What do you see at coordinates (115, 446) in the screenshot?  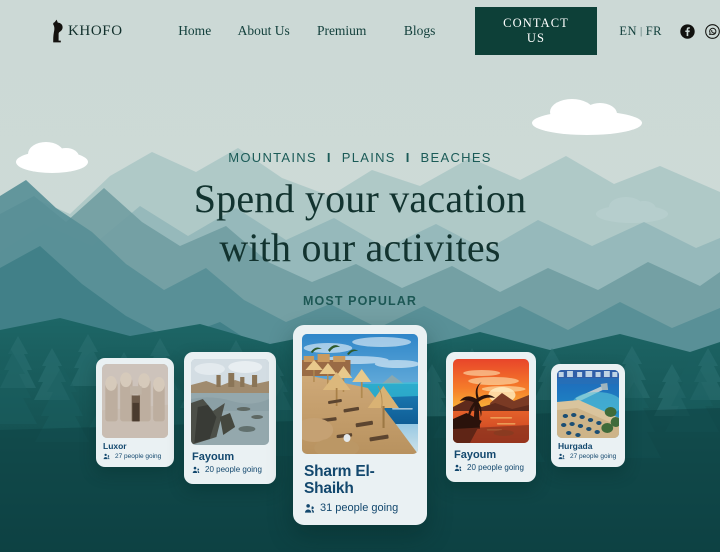 I see `card-luxor-title: Luxor` at bounding box center [115, 446].